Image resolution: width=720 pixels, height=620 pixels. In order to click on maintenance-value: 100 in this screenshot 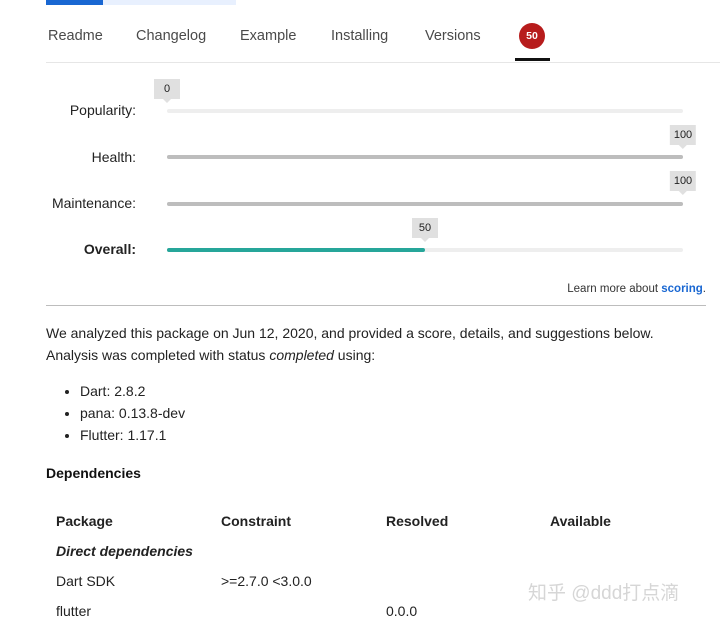, I will do `click(683, 183)`.